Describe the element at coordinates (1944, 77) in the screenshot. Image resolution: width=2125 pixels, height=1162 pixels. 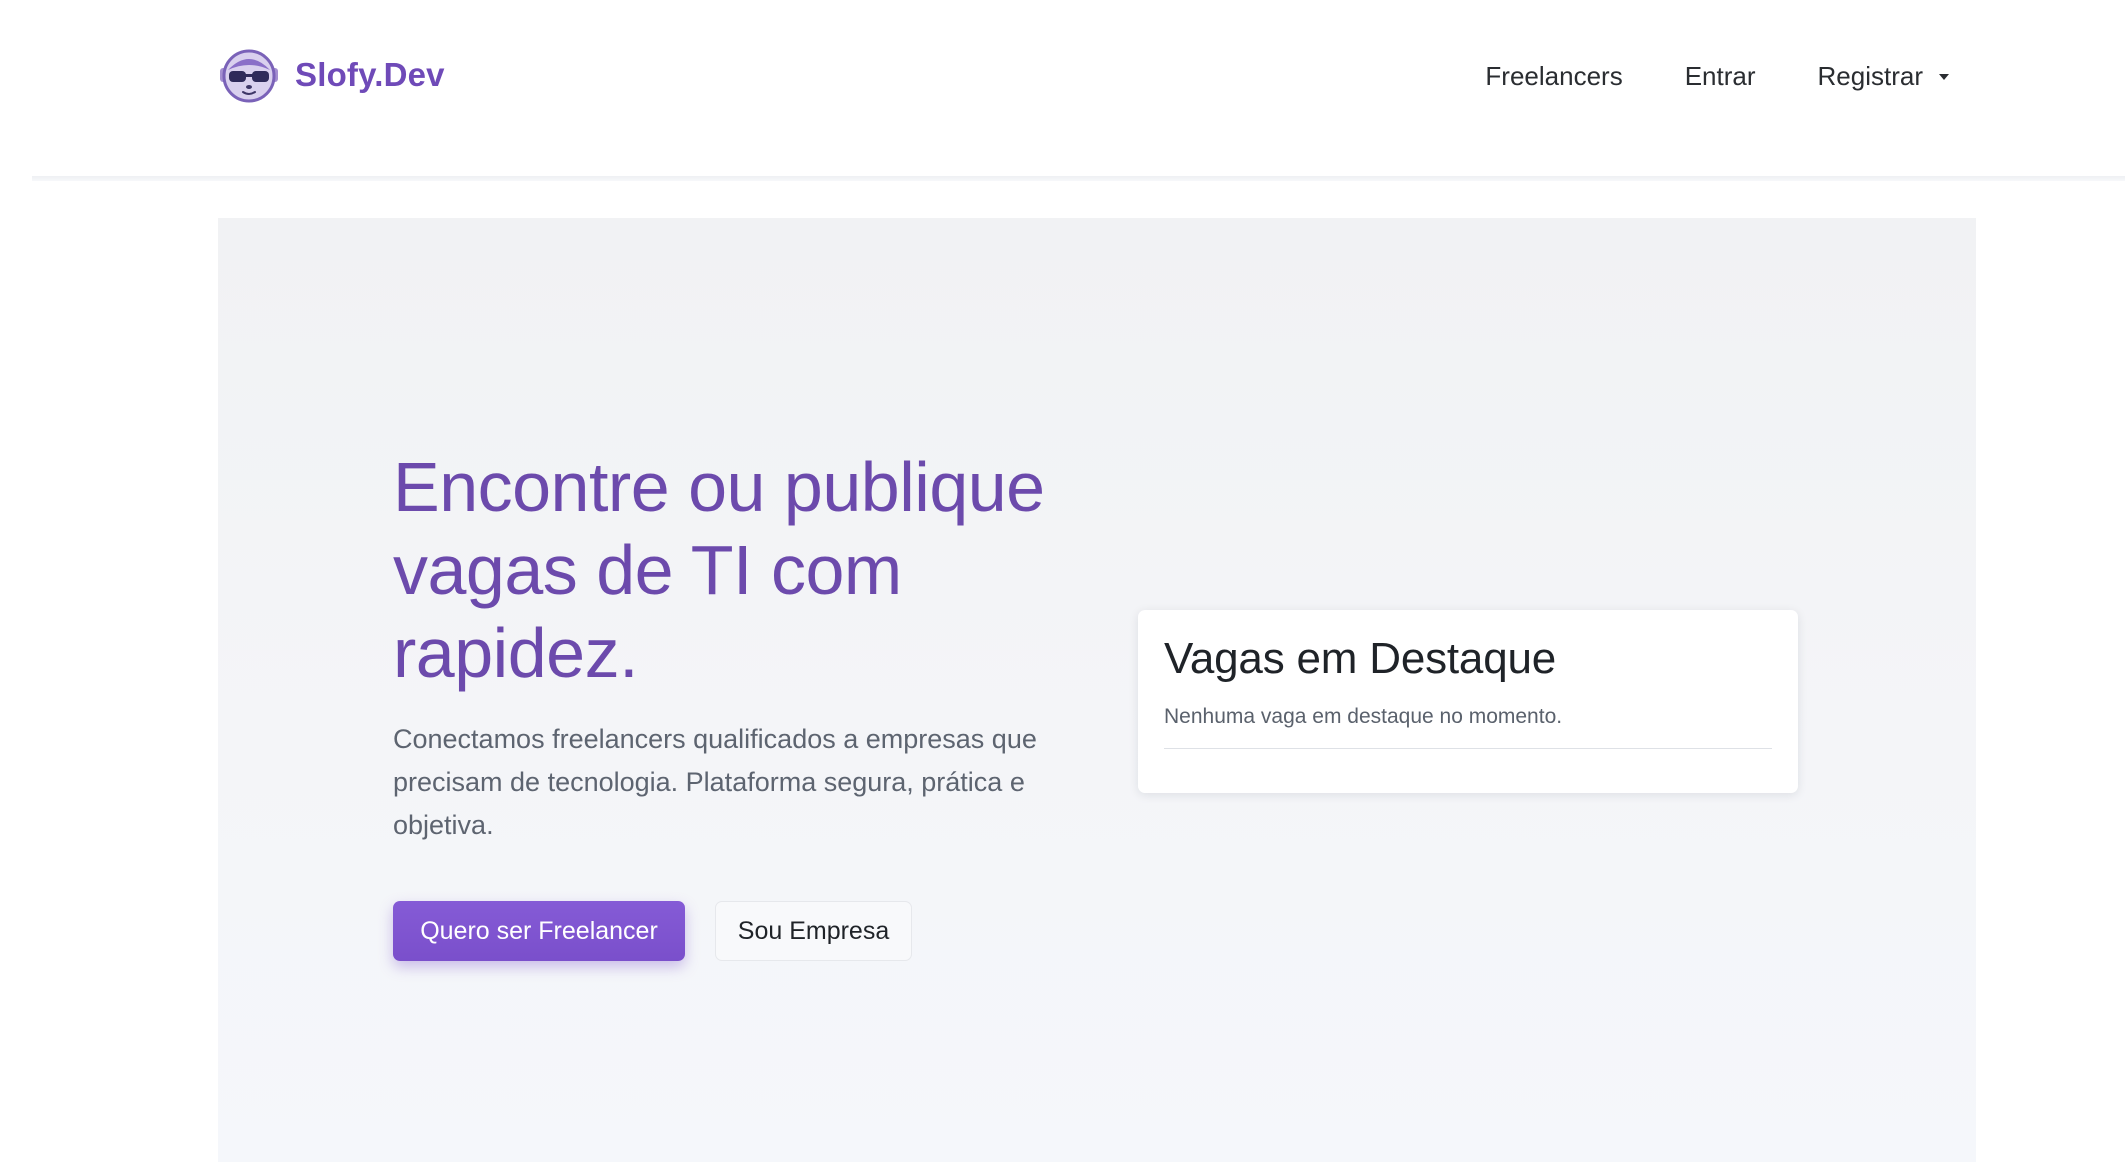
I see `caret-down-icon` at that location.